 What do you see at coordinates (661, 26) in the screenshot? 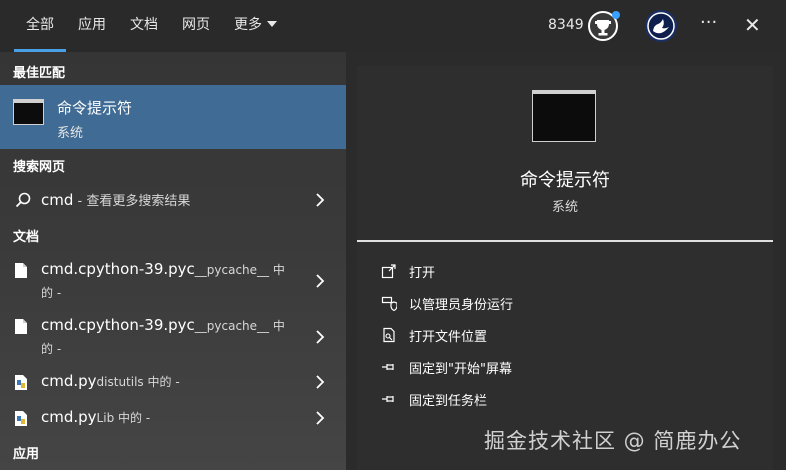
I see `avatar` at bounding box center [661, 26].